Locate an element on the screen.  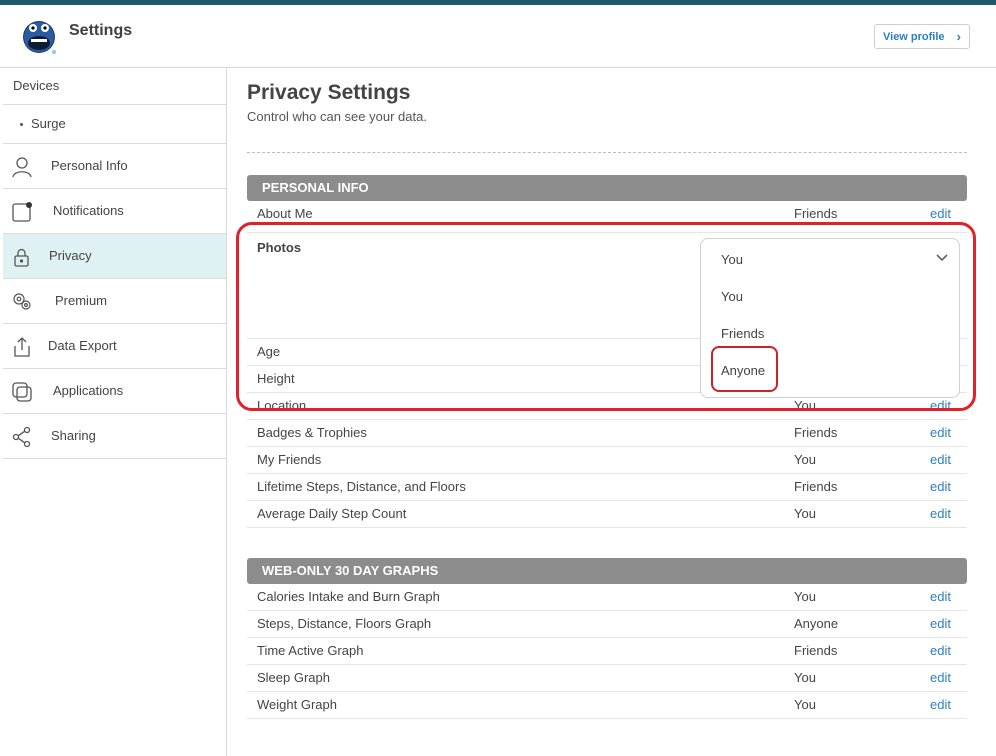
sidebar-item-label: Sharing is located at coordinates (73, 435).